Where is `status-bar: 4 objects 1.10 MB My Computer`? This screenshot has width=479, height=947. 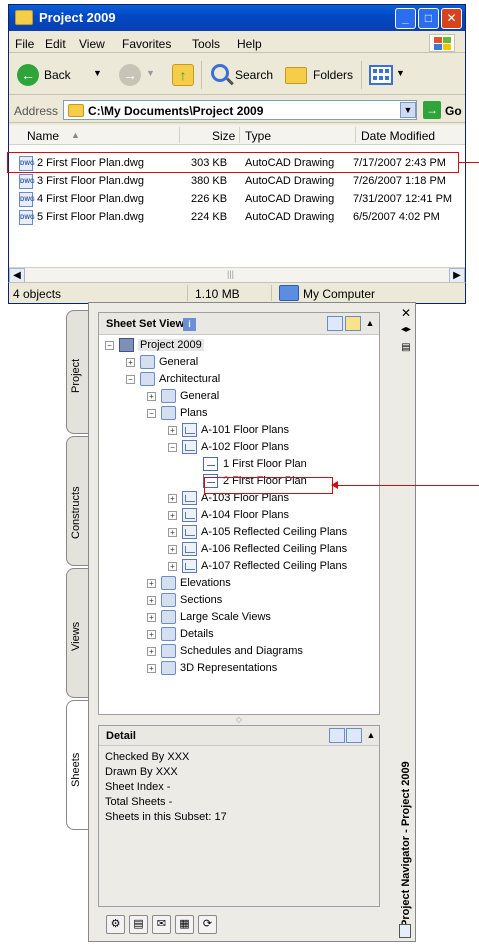
status-bar: 4 objects 1.10 MB My Computer is located at coordinates (237, 293).